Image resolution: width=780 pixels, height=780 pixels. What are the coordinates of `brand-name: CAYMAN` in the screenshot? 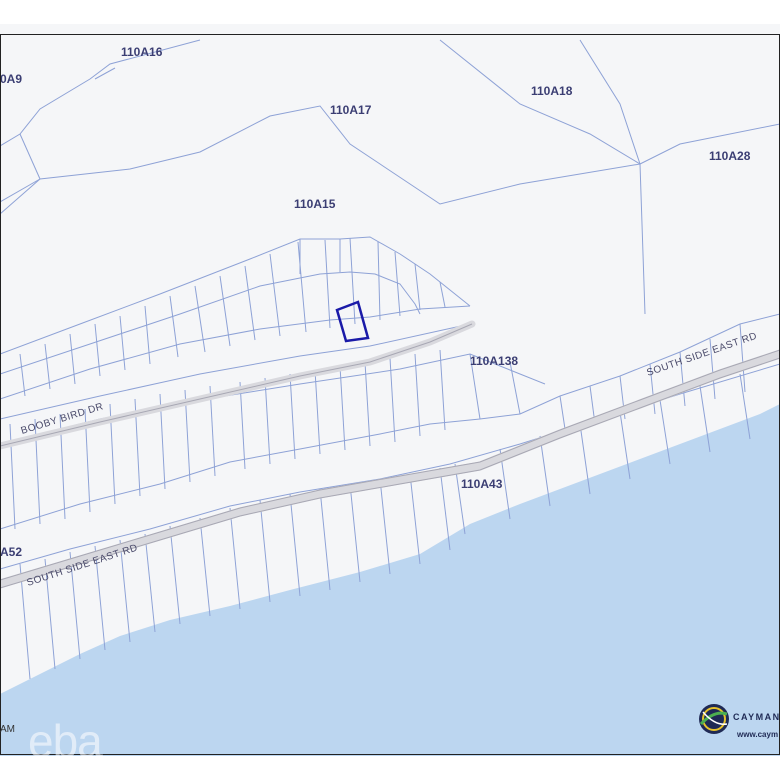 It's located at (756, 717).